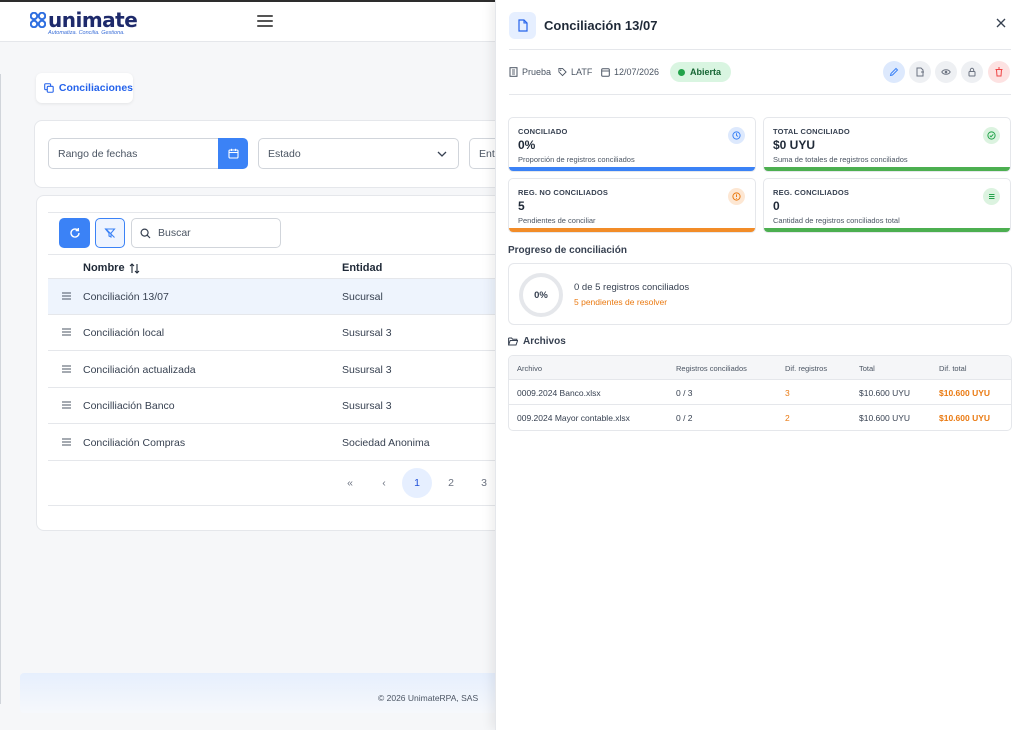 The image size is (1024, 730). I want to click on table-row: Conciliación actualizada Susursal 3, so click(278, 370).